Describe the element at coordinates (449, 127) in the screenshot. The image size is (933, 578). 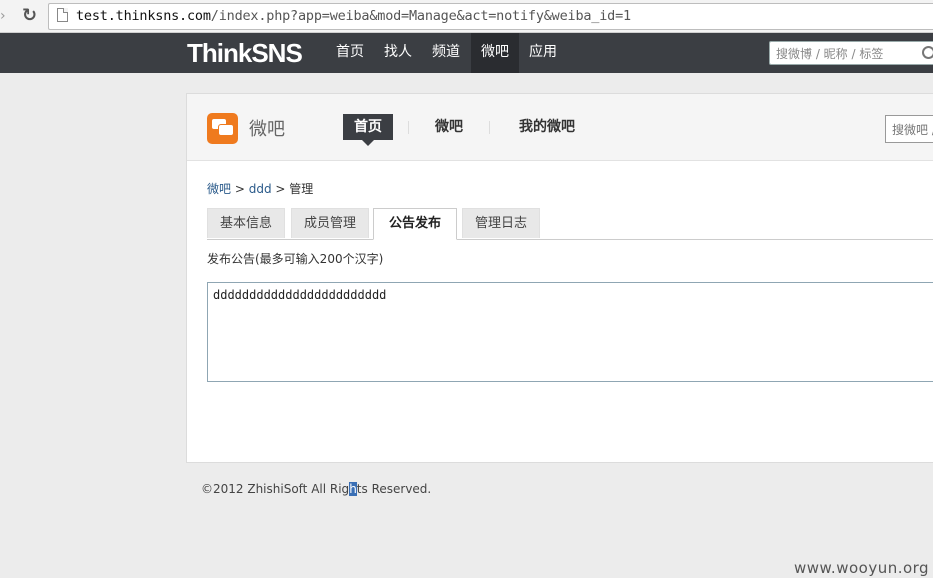
I see `weiba-tab-weiba: 微吧` at that location.